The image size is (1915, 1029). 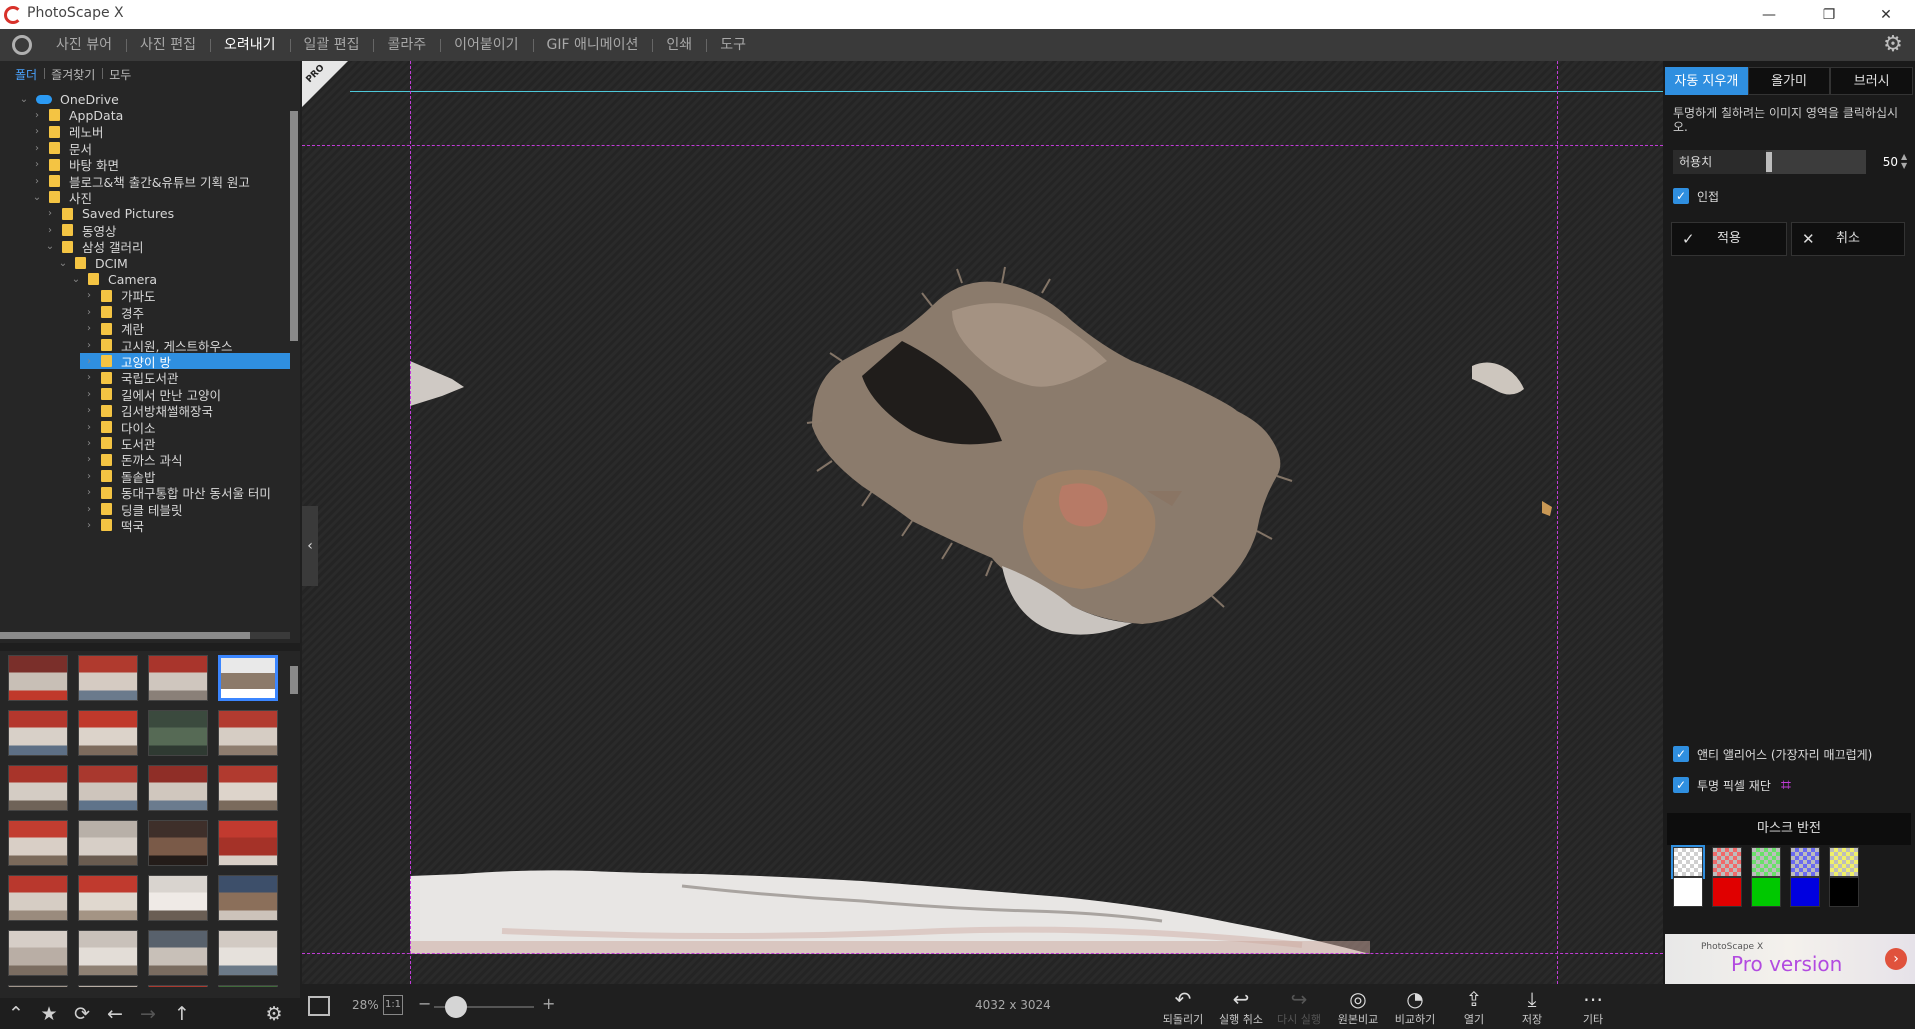 I want to click on open-button: ⇪ 열기, so click(x=1474, y=1007).